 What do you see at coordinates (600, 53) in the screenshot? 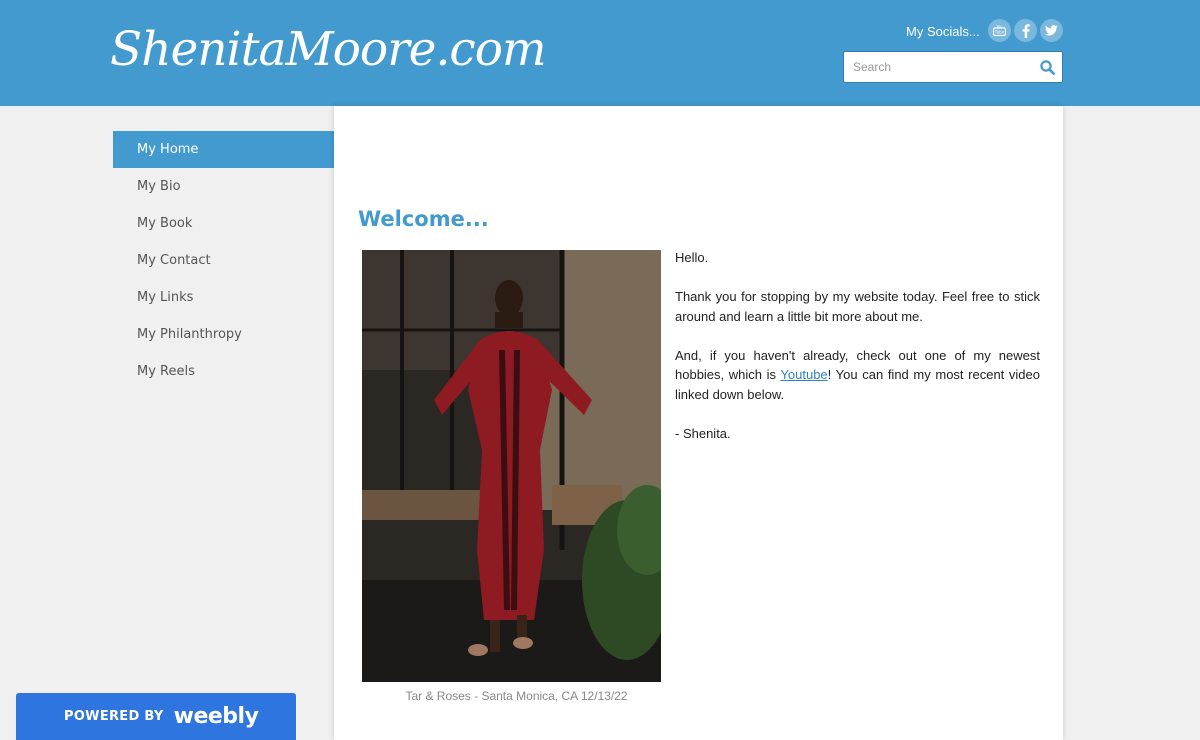
I see `site-header: ShenitaMoore.com My Socials... You Tube` at bounding box center [600, 53].